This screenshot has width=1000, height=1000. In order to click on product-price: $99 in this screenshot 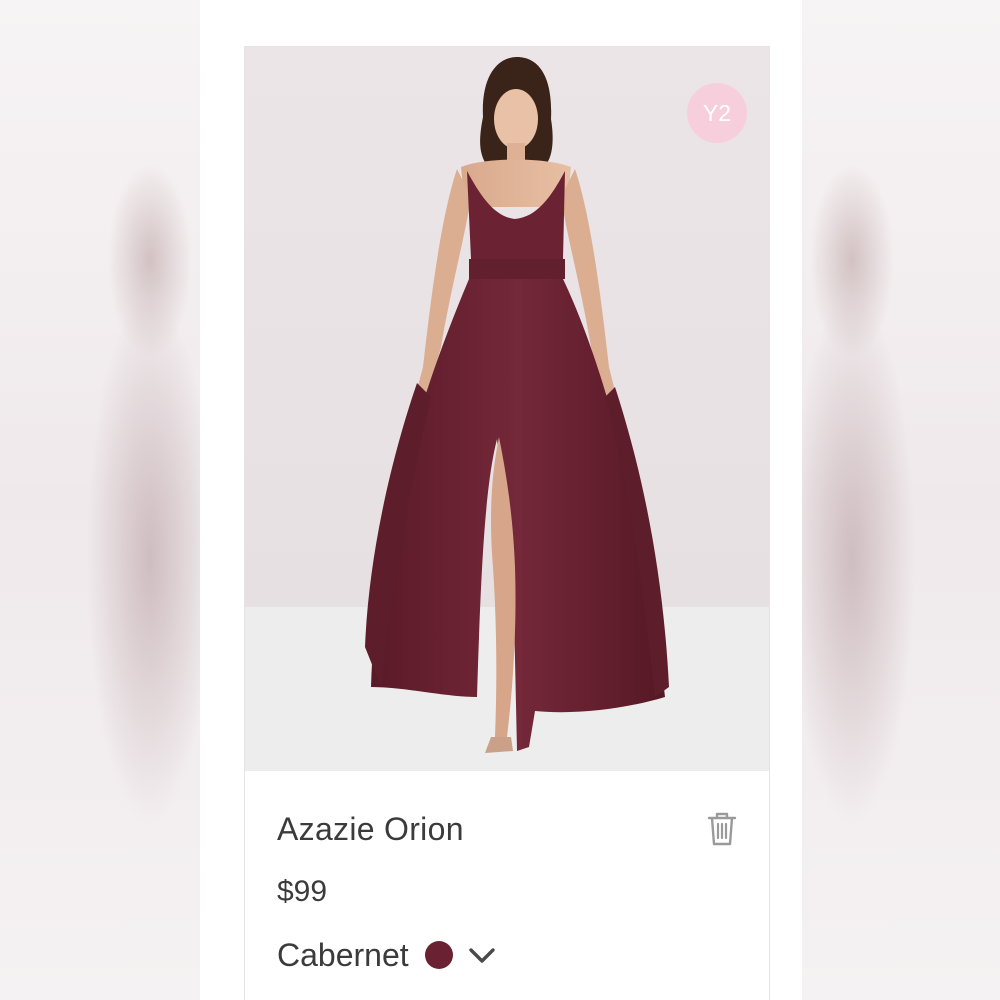, I will do `click(302, 891)`.